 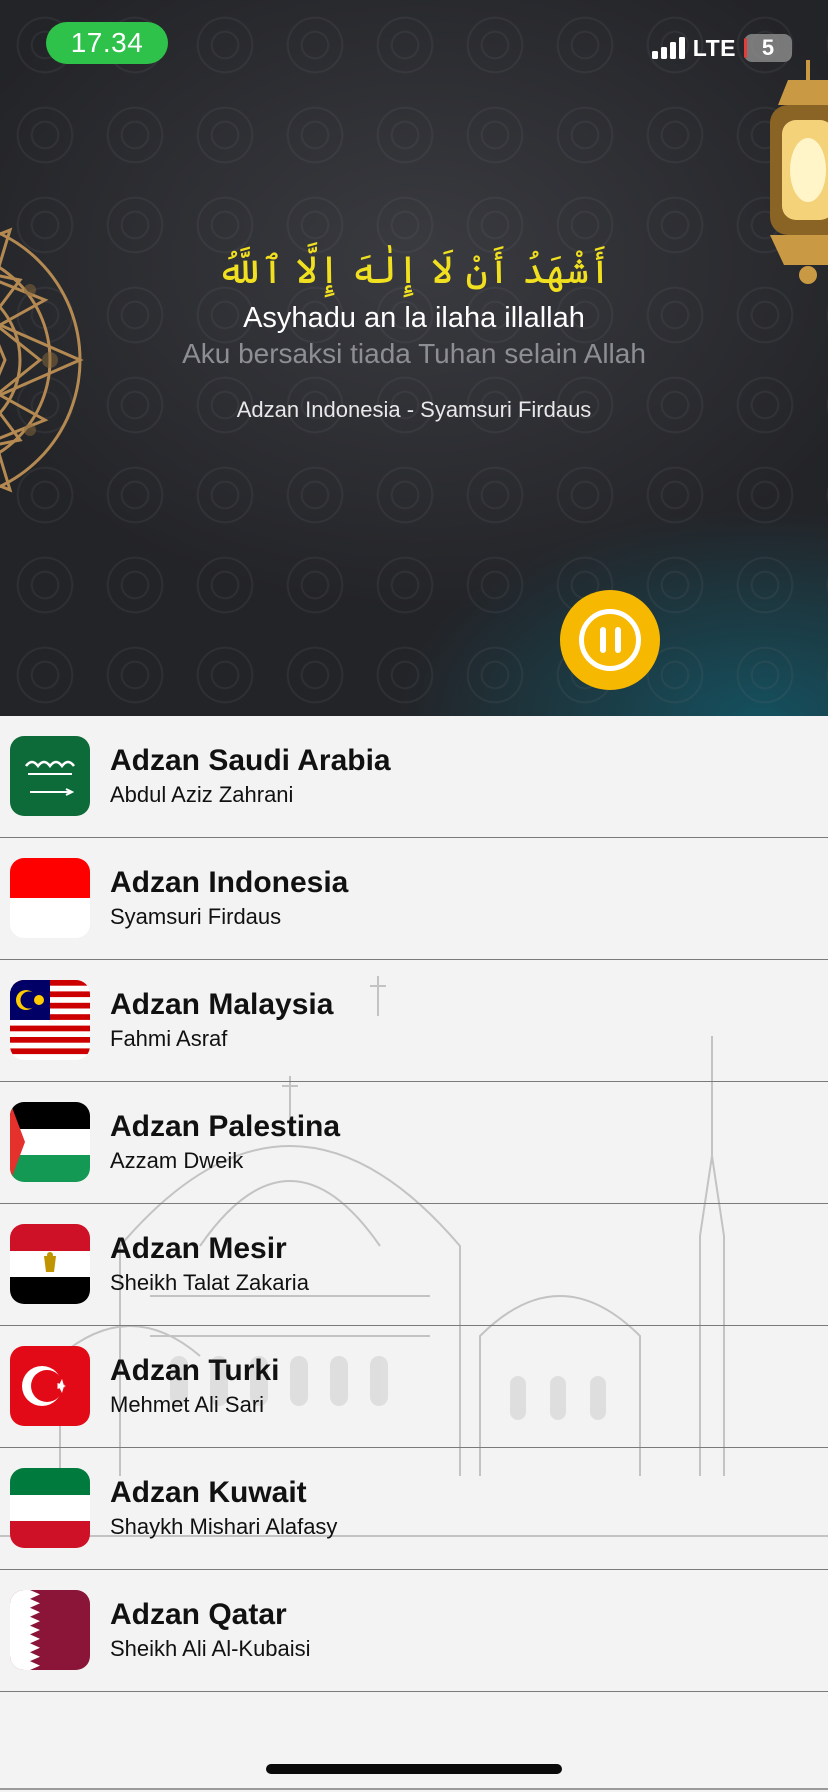 What do you see at coordinates (414, 1021) in the screenshot?
I see `adzan-item-malaysia: Adzan Malaysia Fahmi Asraf` at bounding box center [414, 1021].